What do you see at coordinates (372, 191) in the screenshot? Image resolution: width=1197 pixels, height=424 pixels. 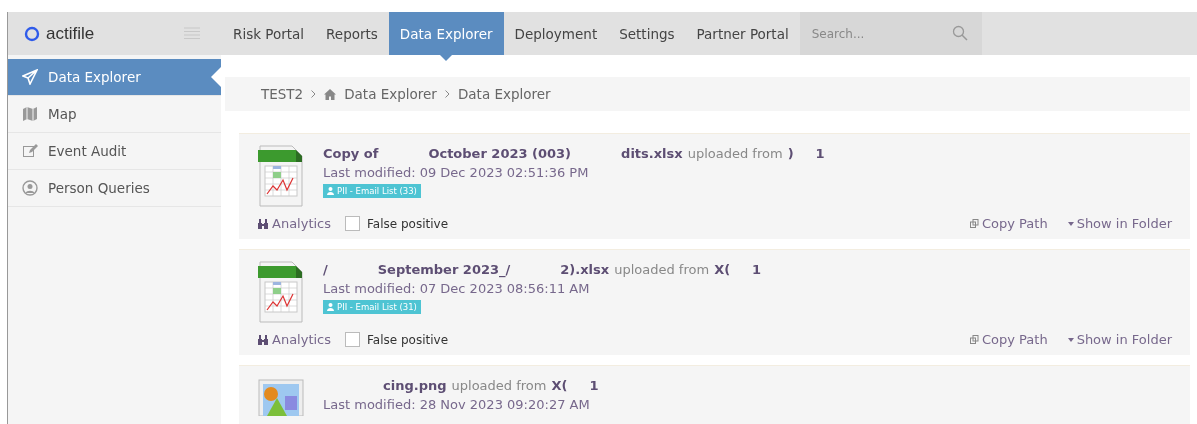 I see `pii-tag: PII - Email List (33)` at bounding box center [372, 191].